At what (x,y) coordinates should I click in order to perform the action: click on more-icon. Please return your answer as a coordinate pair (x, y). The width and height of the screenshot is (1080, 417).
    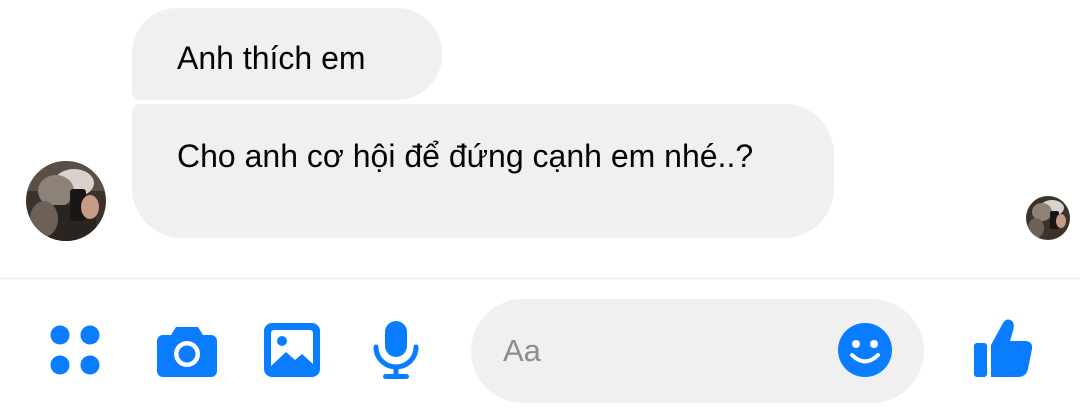
    Looking at the image, I should click on (75, 350).